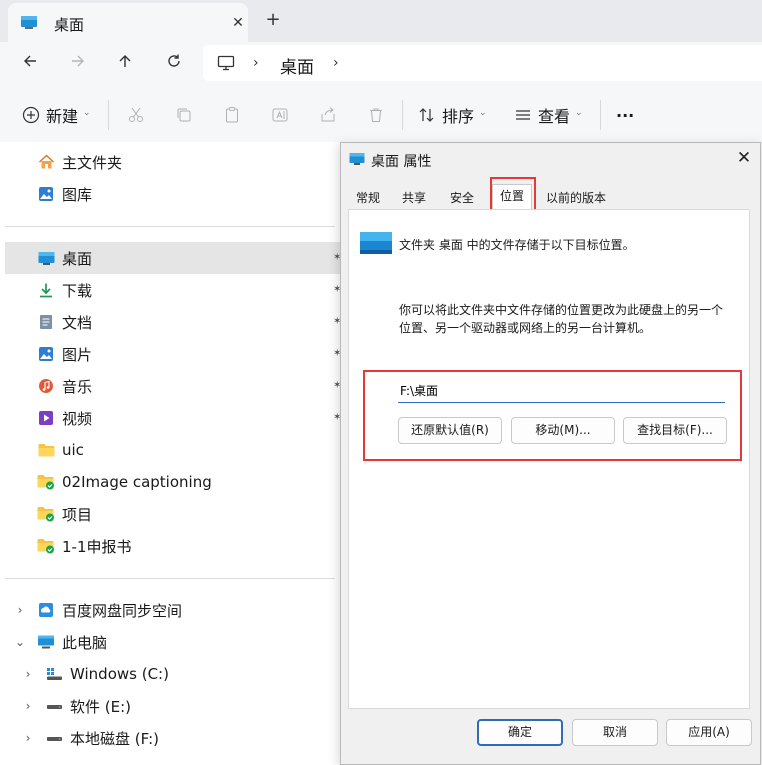 The width and height of the screenshot is (762, 765). I want to click on arrow-up-icon, so click(125, 61).